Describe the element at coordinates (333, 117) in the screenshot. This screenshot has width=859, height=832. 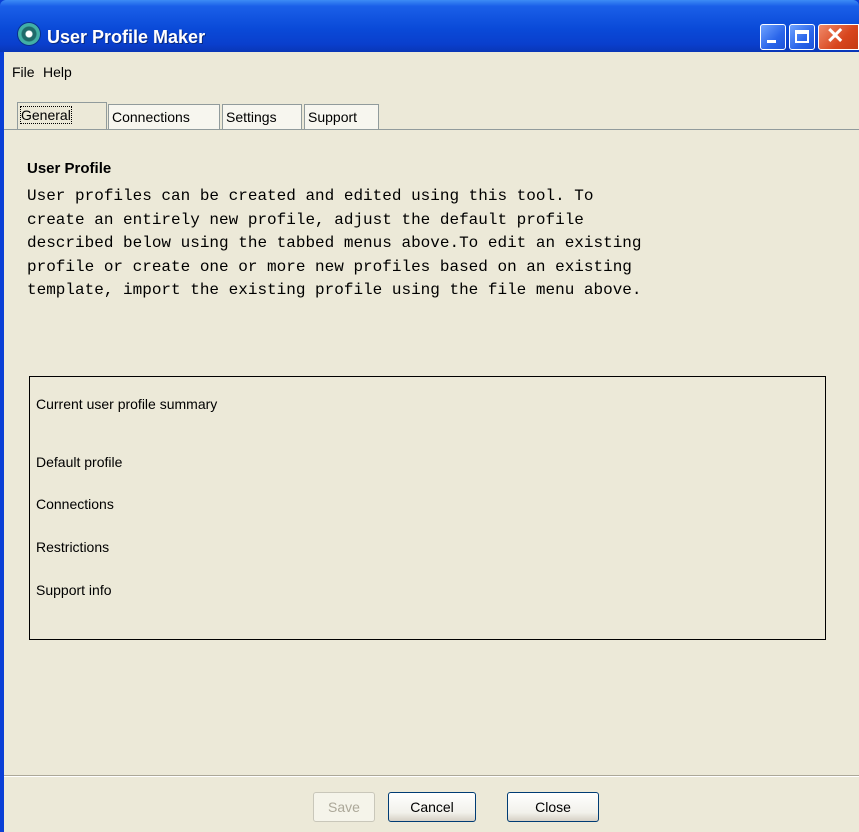
I see `tab-label: Support` at that location.